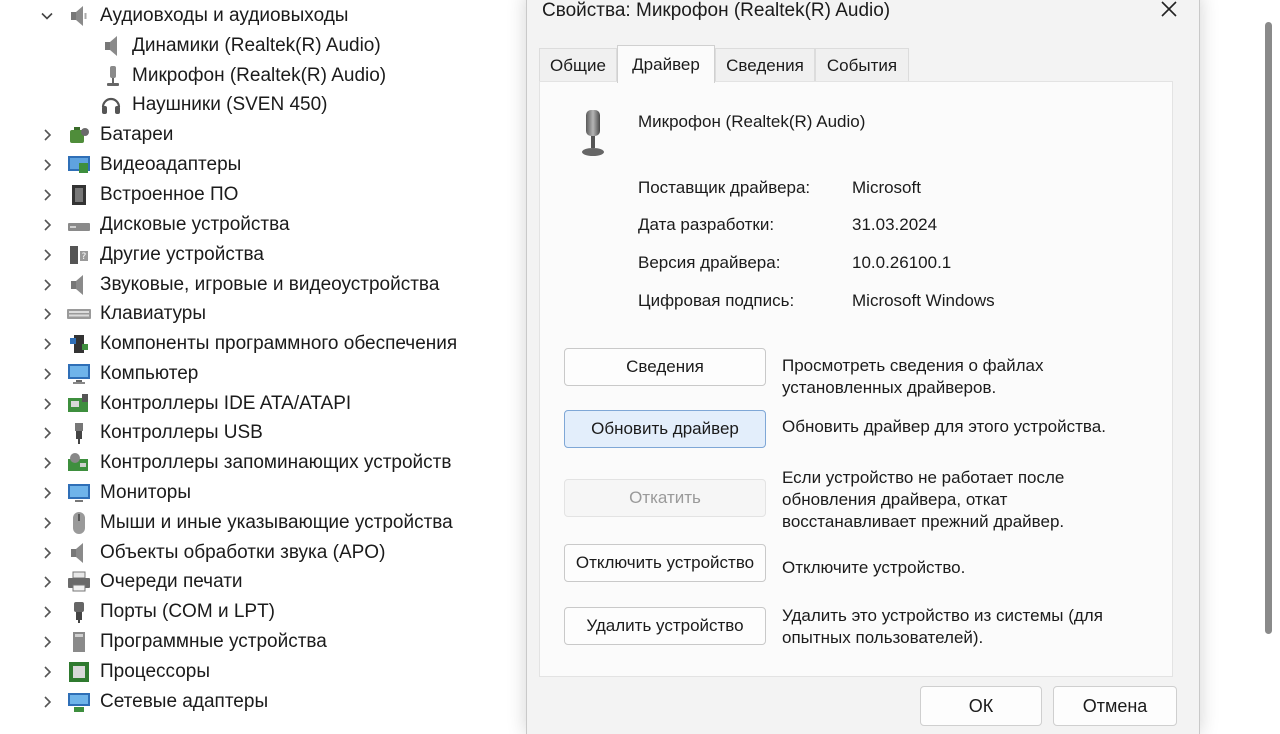  What do you see at coordinates (666, 64) in the screenshot?
I see `tab-driver: Драйвер` at bounding box center [666, 64].